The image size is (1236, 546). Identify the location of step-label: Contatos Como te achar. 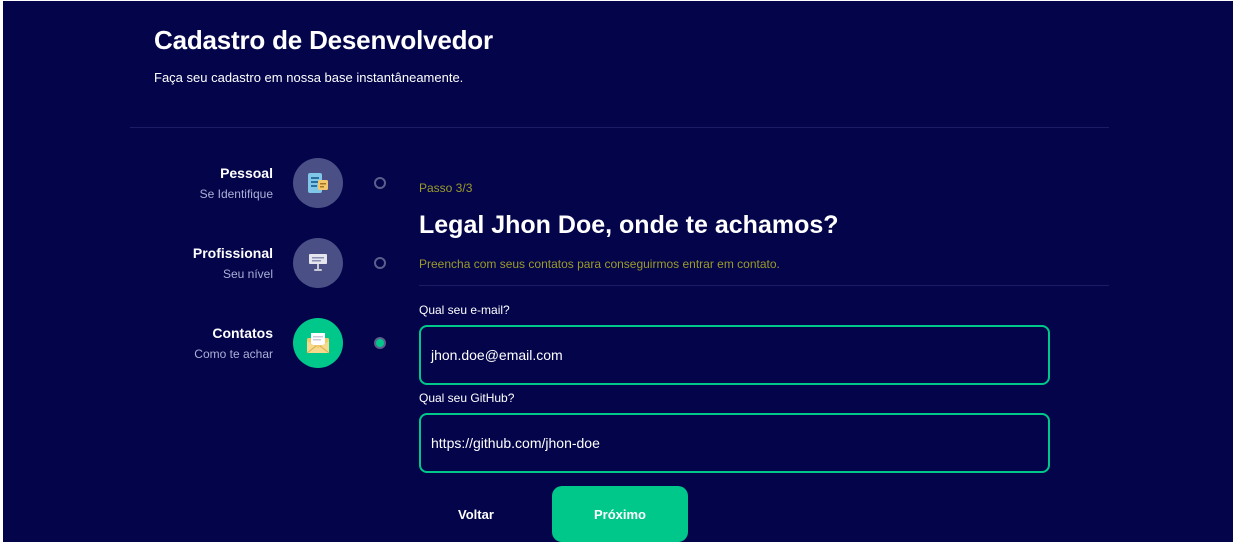
(233, 343).